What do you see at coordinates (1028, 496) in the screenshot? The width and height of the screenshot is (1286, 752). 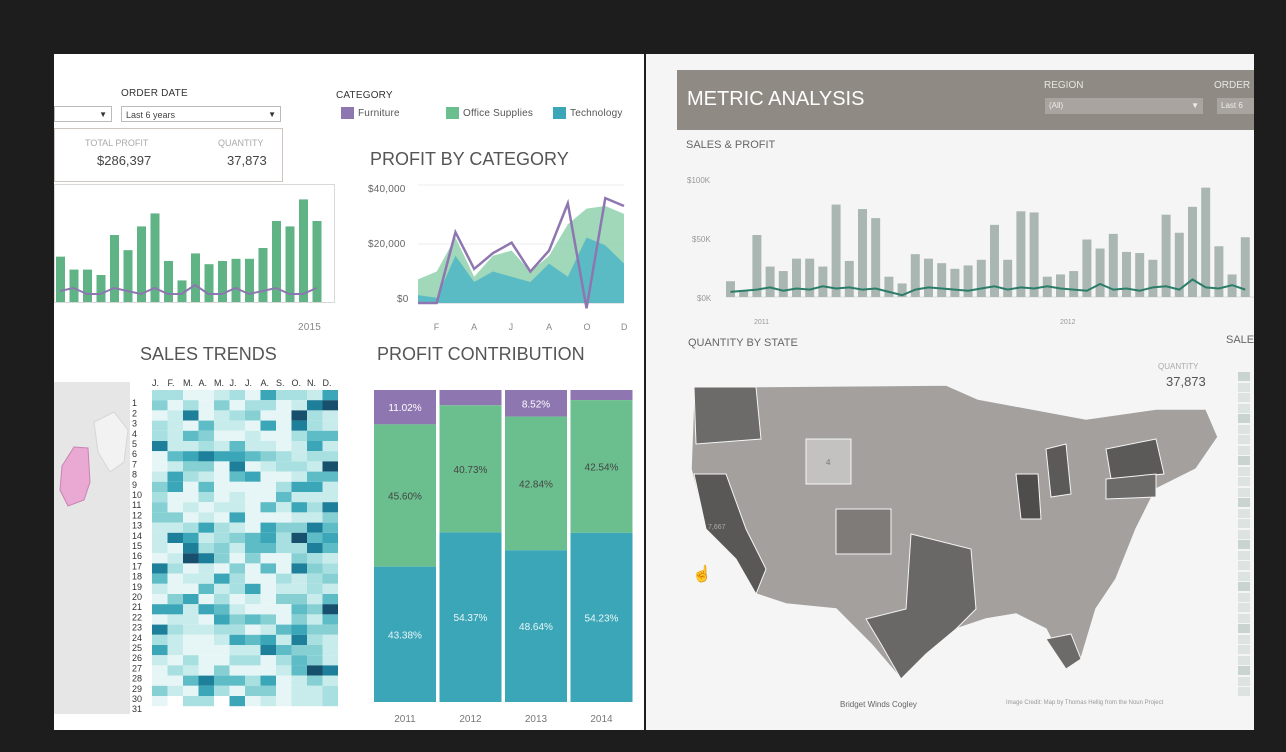 I see `map-state-il` at bounding box center [1028, 496].